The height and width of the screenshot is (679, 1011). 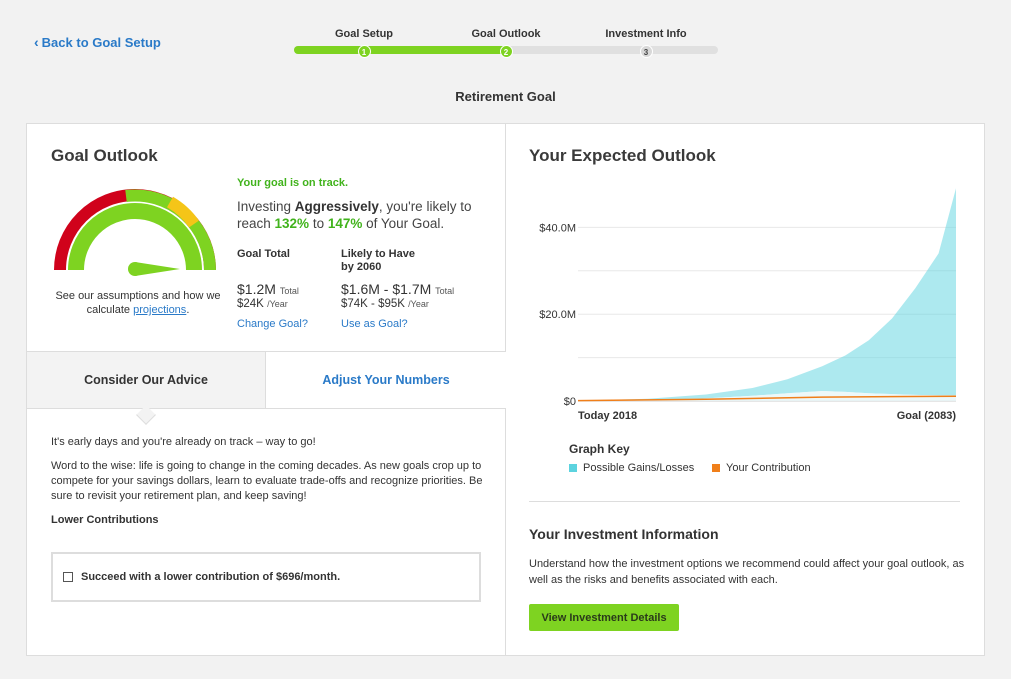 What do you see at coordinates (557, 228) in the screenshot?
I see `y-tick-label: $40.0M` at bounding box center [557, 228].